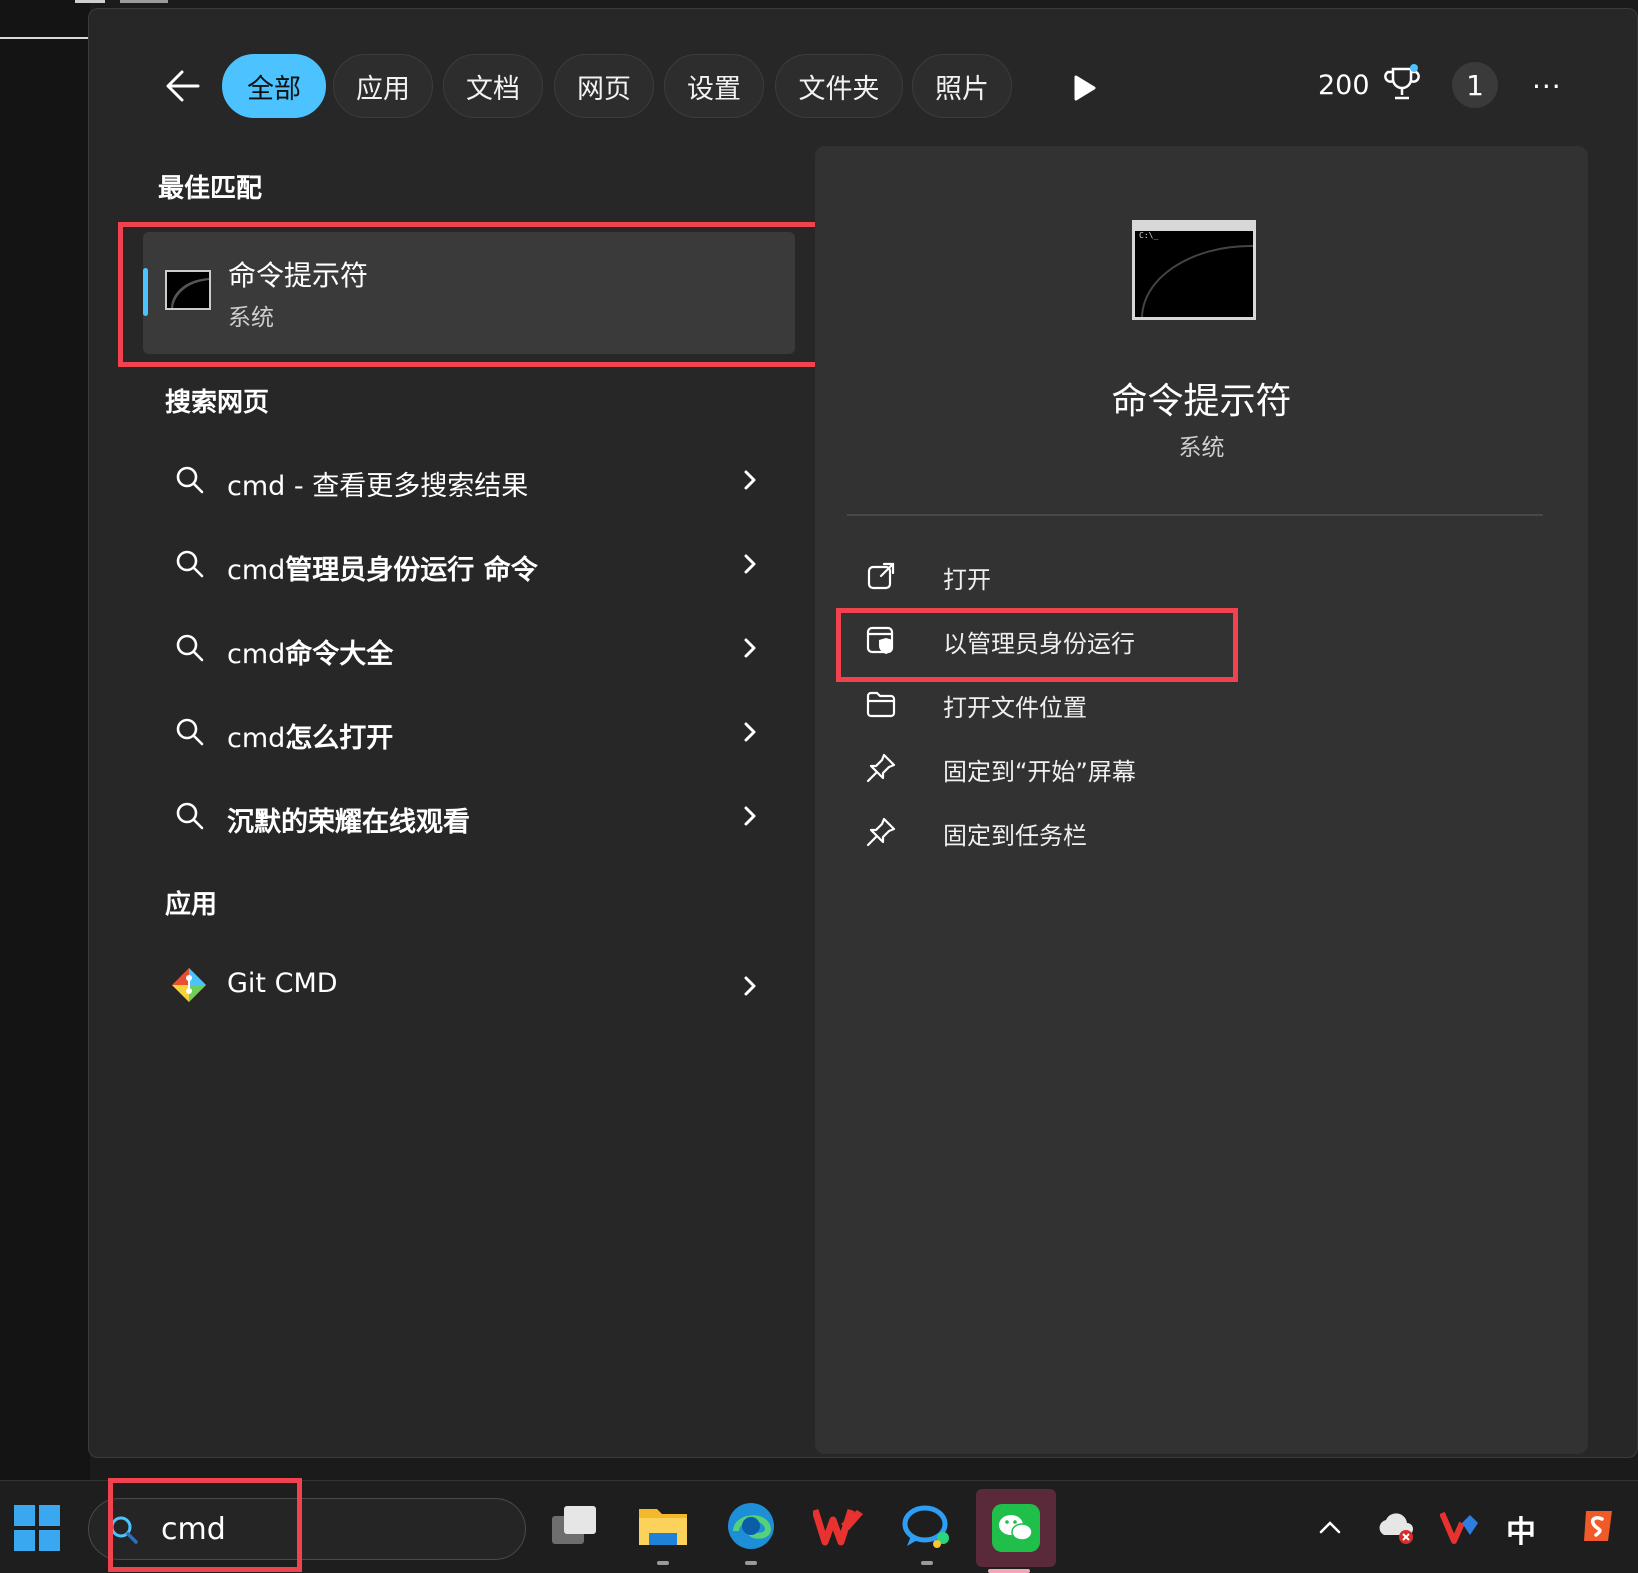 The height and width of the screenshot is (1573, 1638). Describe the element at coordinates (1165, 575) in the screenshot. I see `action-open: 打开` at that location.